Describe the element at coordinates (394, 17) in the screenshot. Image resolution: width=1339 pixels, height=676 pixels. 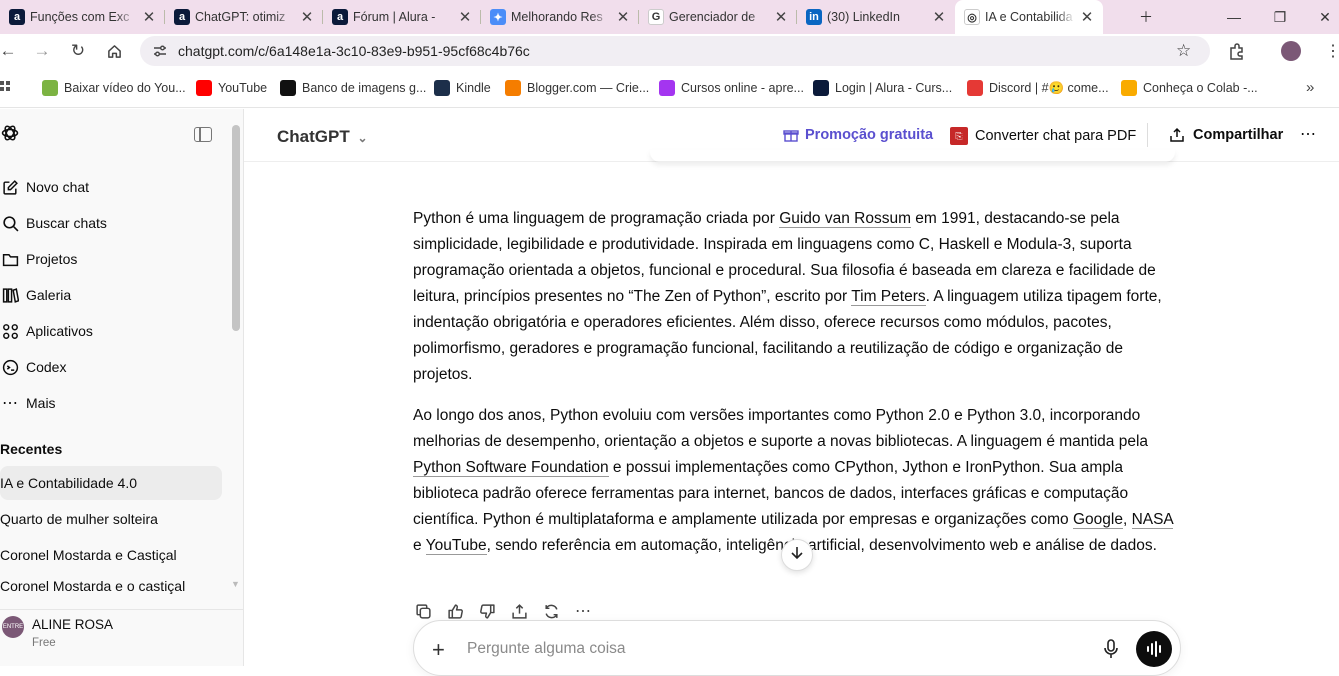
I see `tab-title: Fórum | Alura -` at that location.